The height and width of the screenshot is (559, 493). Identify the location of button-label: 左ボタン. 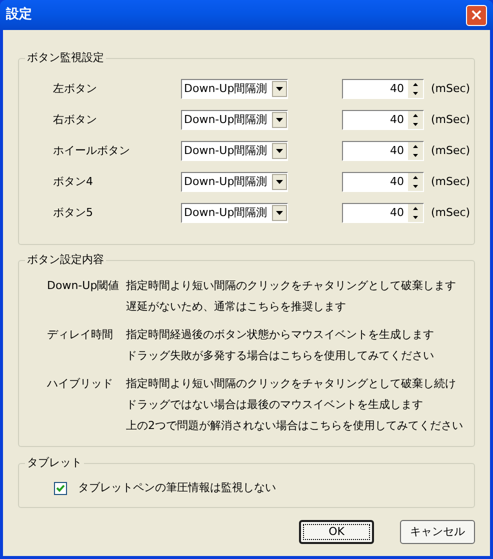
(75, 88).